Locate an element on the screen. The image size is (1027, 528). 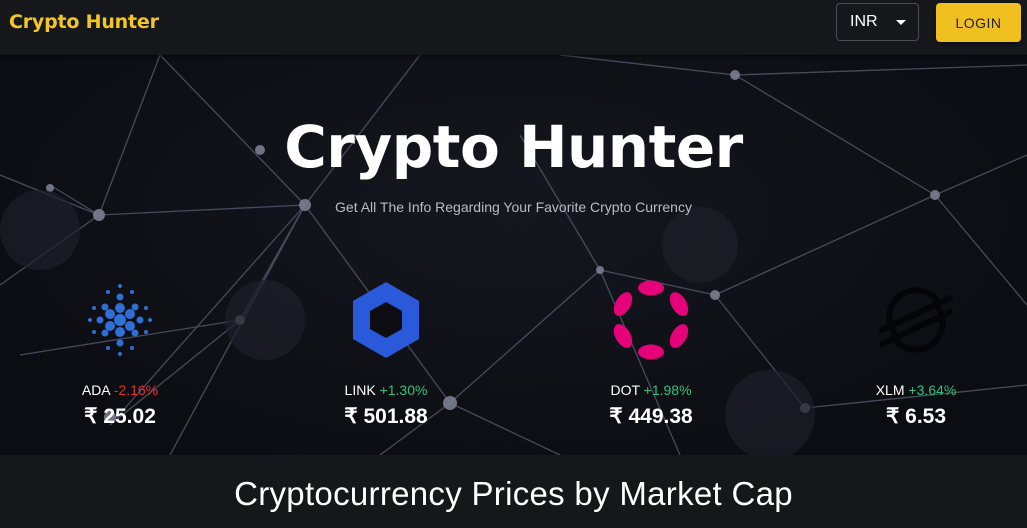
section-title: Cryptocurrency Prices by Market Cap is located at coordinates (513, 493).